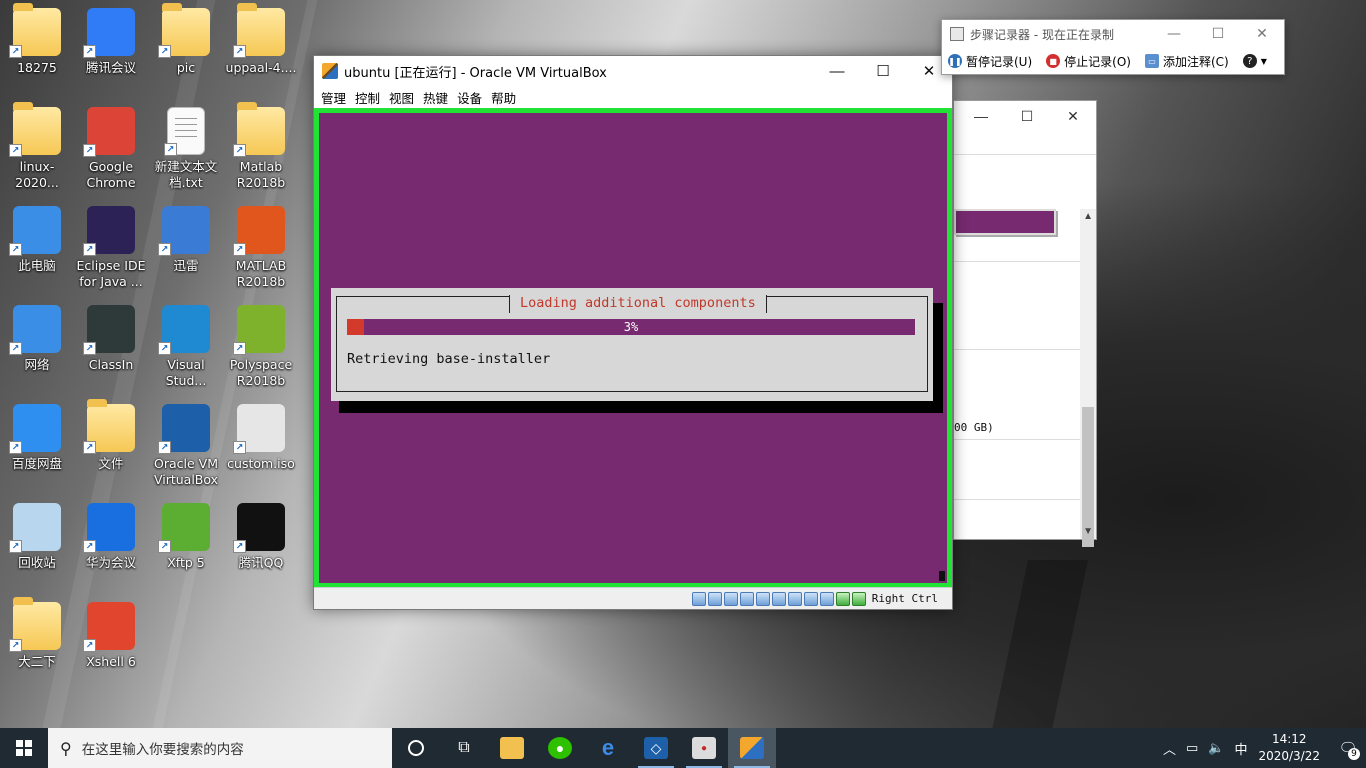 Image resolution: width=1366 pixels, height=768 pixels. Describe the element at coordinates (858, 598) in the screenshot. I see `keyboard-capture-icon` at that location.